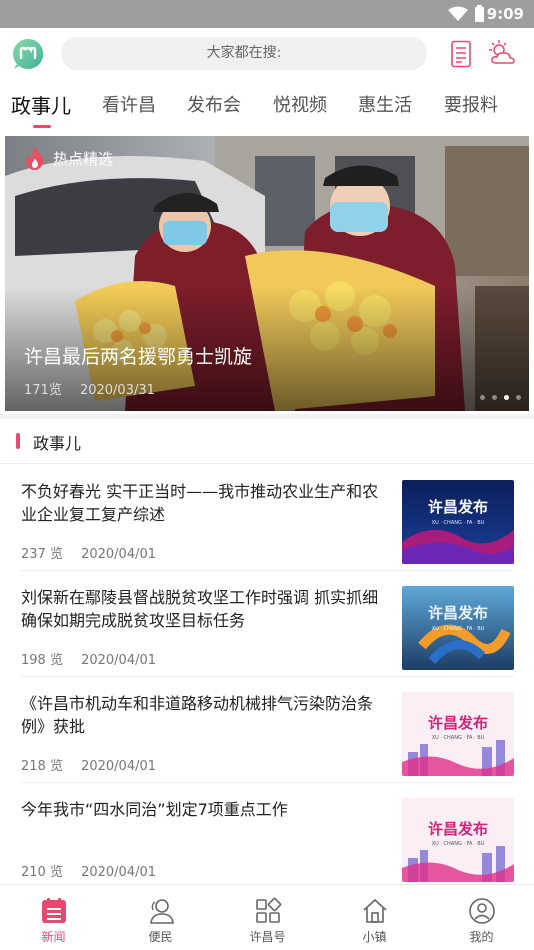 The height and width of the screenshot is (950, 534). Describe the element at coordinates (200, 503) in the screenshot. I see `news-title: 不负好春光 实干正当时——我市推动农业生产和农业企业复工复产综述` at that location.